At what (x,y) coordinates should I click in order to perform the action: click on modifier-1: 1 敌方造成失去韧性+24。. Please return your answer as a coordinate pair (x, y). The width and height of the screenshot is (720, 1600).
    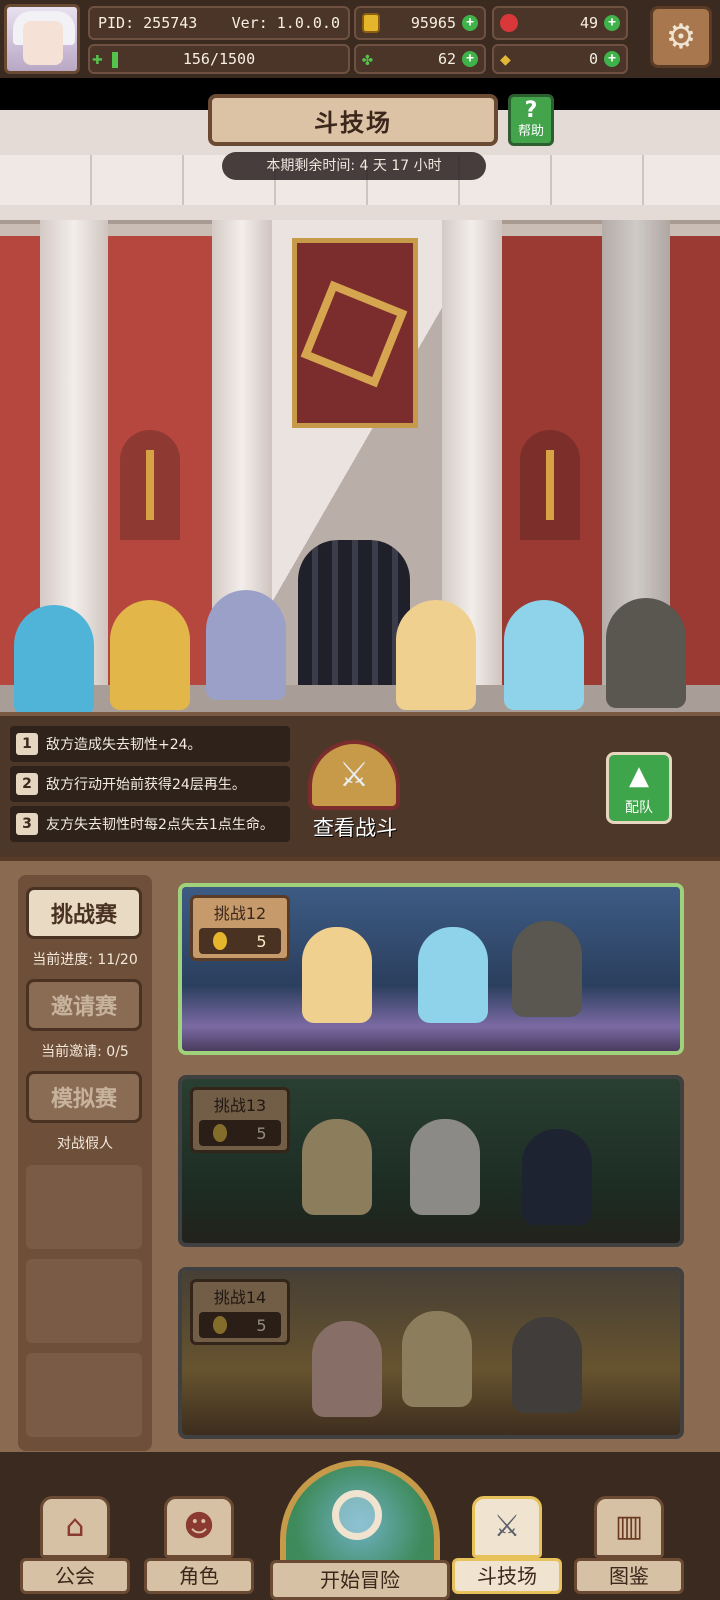
    Looking at the image, I should click on (150, 744).